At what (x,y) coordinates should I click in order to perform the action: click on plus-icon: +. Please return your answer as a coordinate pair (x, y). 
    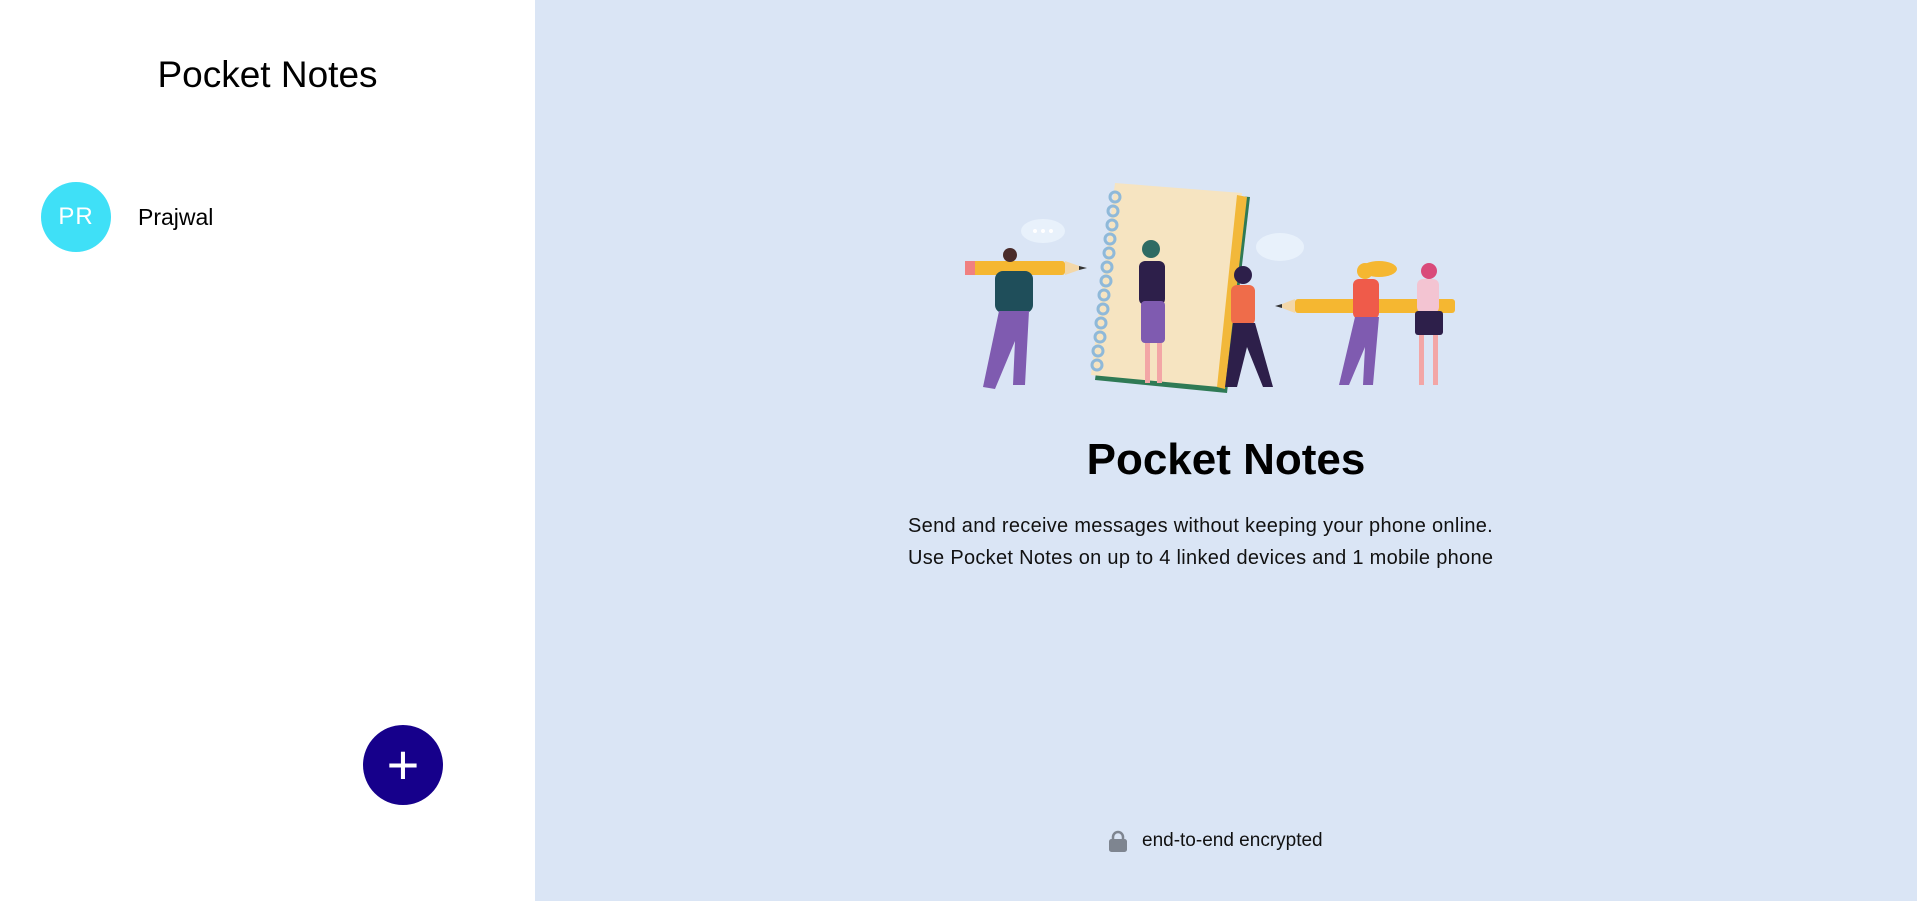
    Looking at the image, I should click on (403, 764).